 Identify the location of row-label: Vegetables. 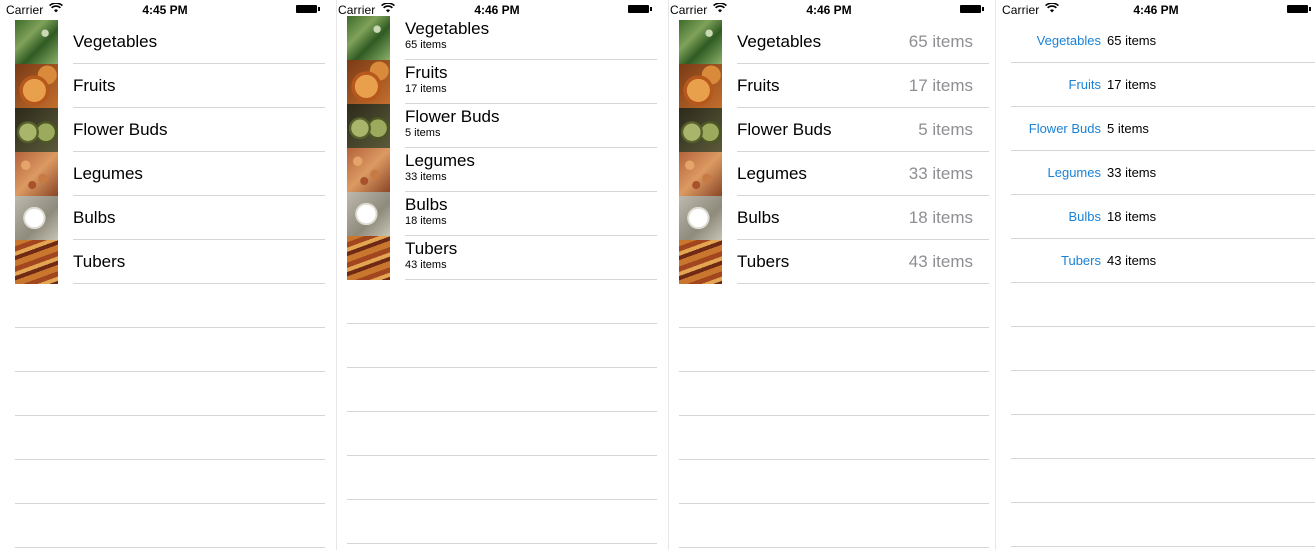
(1068, 40).